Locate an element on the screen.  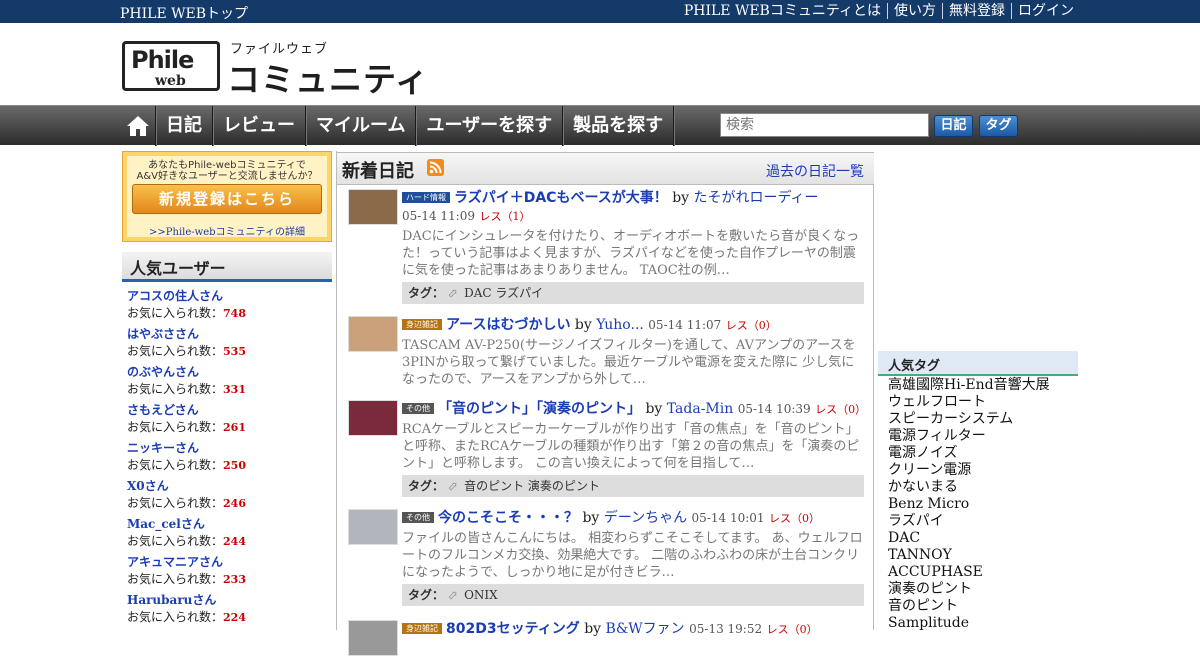
user-fav-count: お気に入られ数：261 is located at coordinates (186, 427).